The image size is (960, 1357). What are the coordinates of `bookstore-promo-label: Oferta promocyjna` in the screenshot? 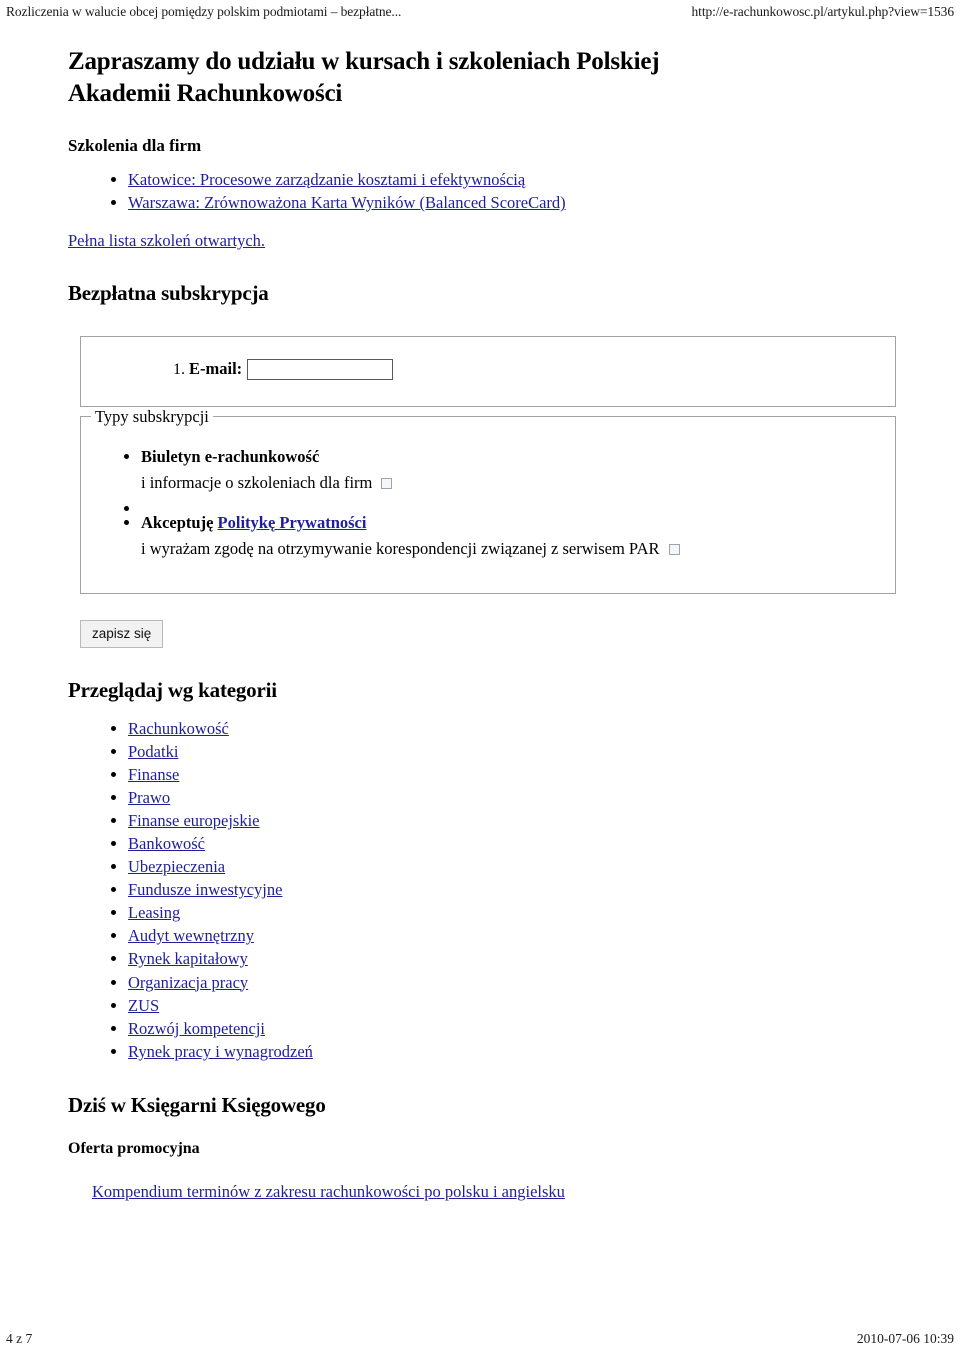 It's located at (134, 1148).